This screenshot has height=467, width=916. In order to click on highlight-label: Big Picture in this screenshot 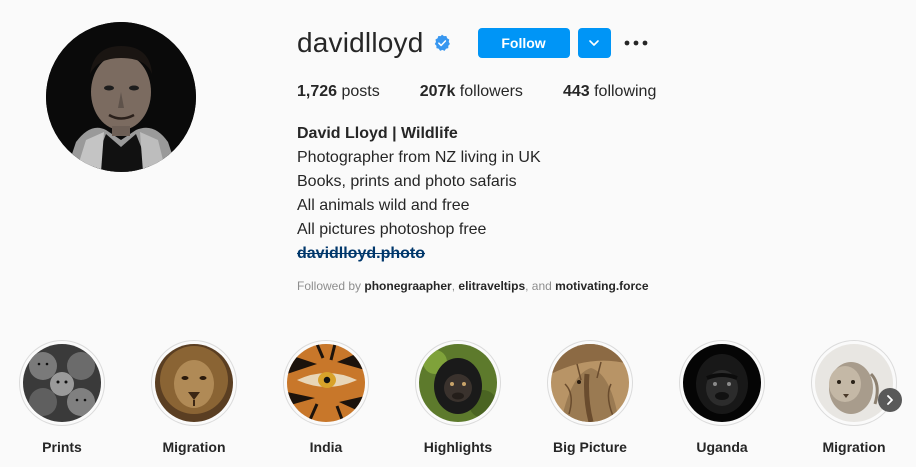, I will do `click(590, 447)`.